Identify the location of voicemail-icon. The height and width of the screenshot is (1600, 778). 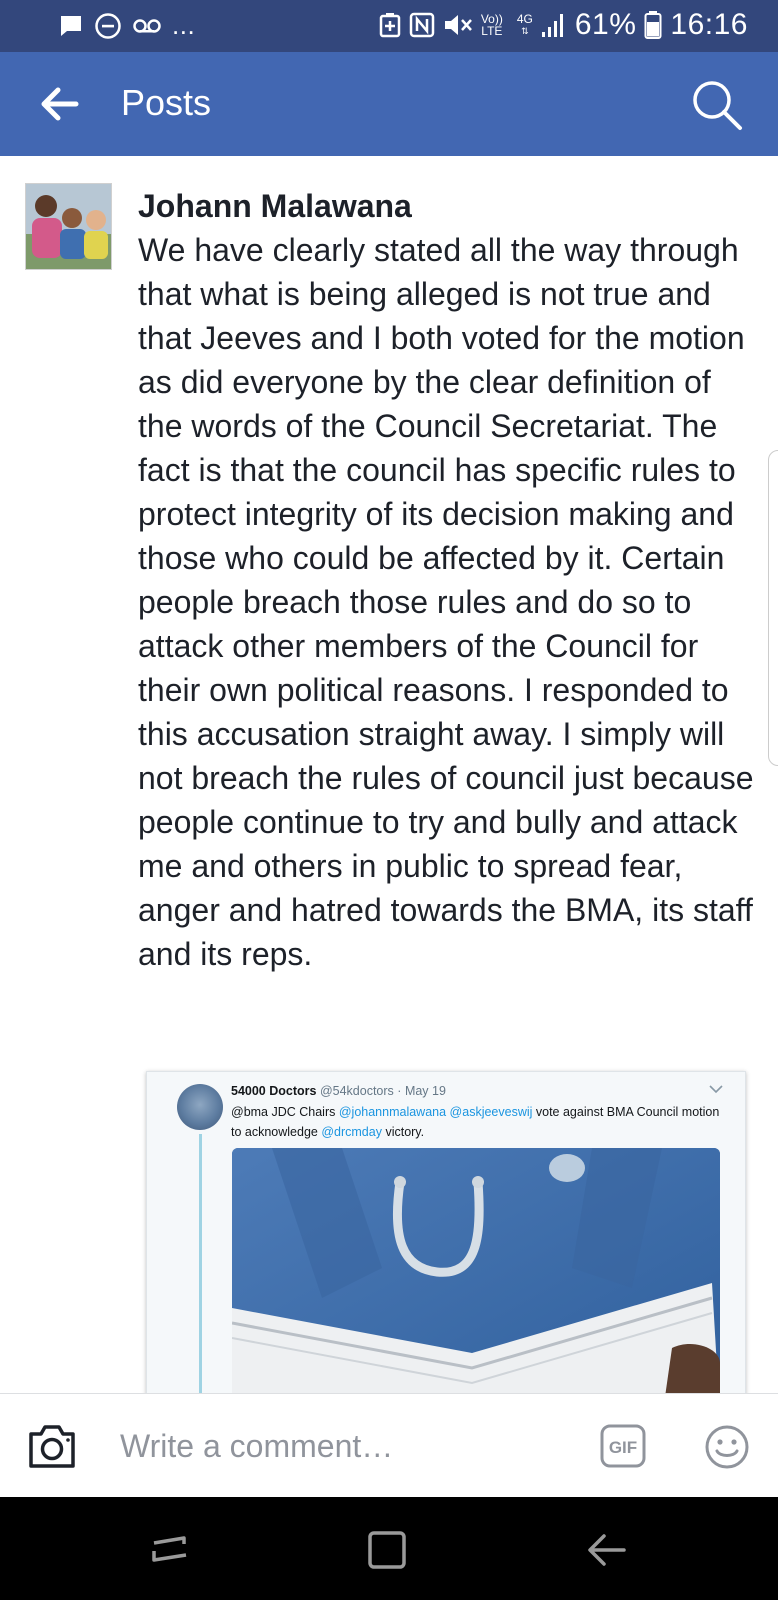
(147, 26).